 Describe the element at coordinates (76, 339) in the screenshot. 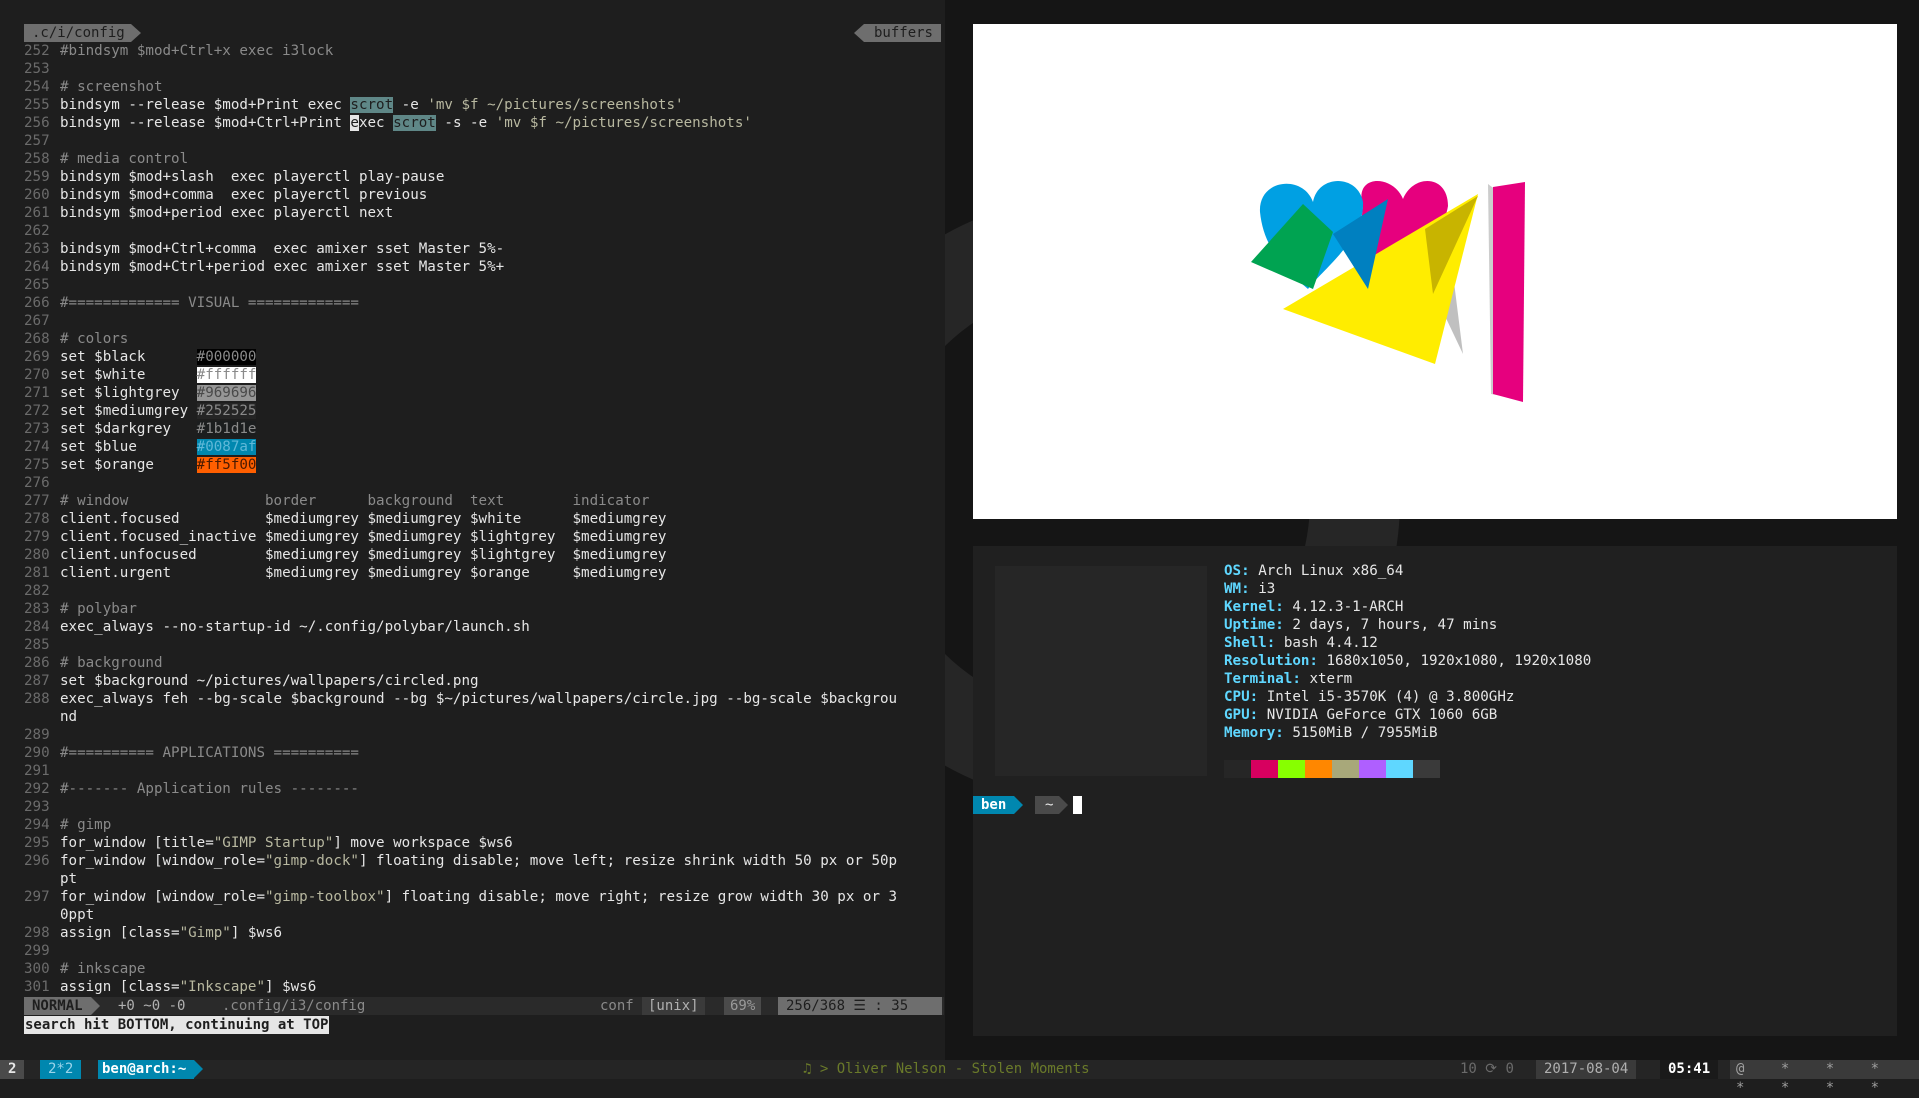

I see `code-line: 268 # colors` at that location.